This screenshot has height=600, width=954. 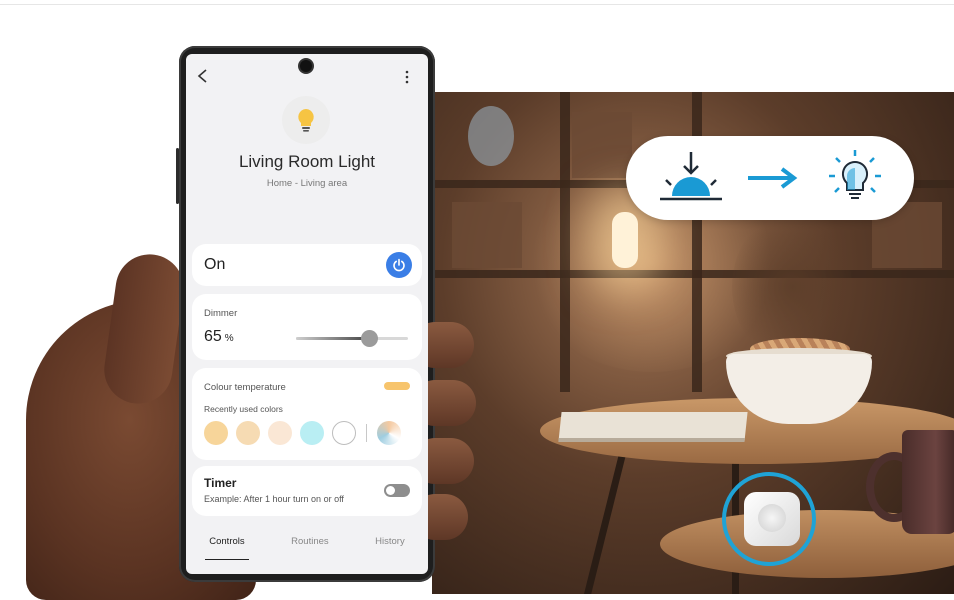 I want to click on colour-picker-swatch, so click(x=389, y=433).